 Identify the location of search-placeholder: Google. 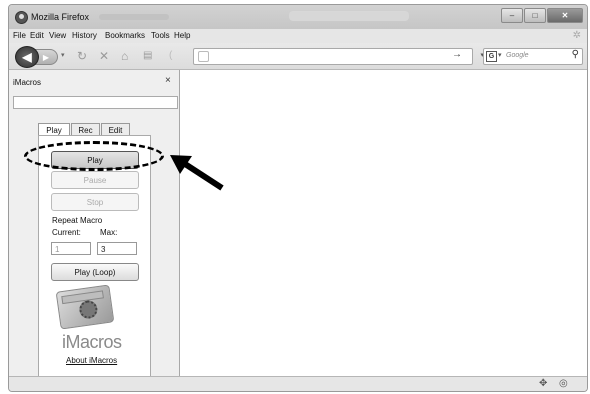
(517, 55).